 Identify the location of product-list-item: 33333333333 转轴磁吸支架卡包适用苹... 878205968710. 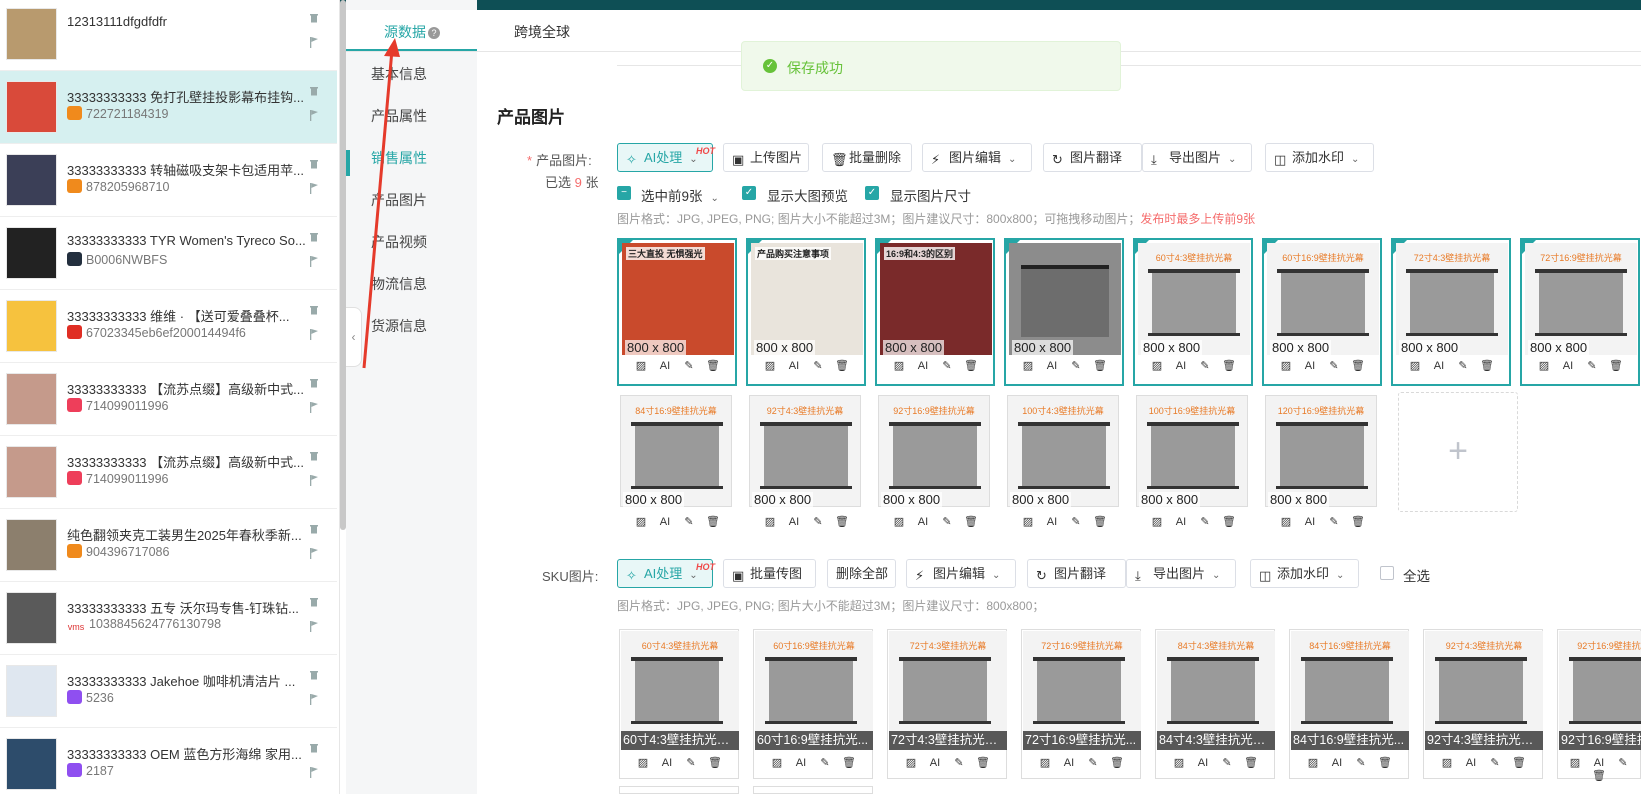
(168, 180).